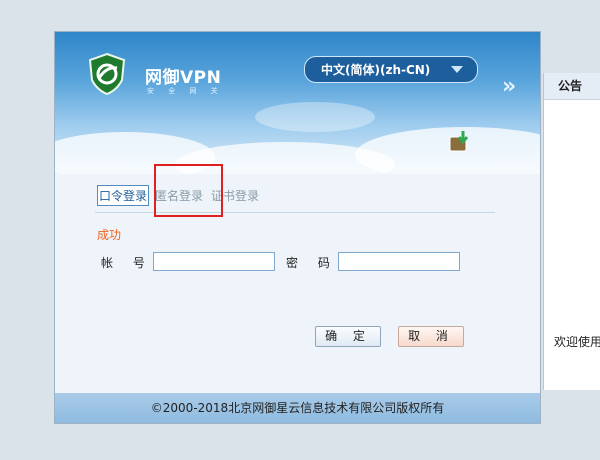  Describe the element at coordinates (571, 231) in the screenshot. I see `announcement-panel: 公告 欢迎使用` at that location.